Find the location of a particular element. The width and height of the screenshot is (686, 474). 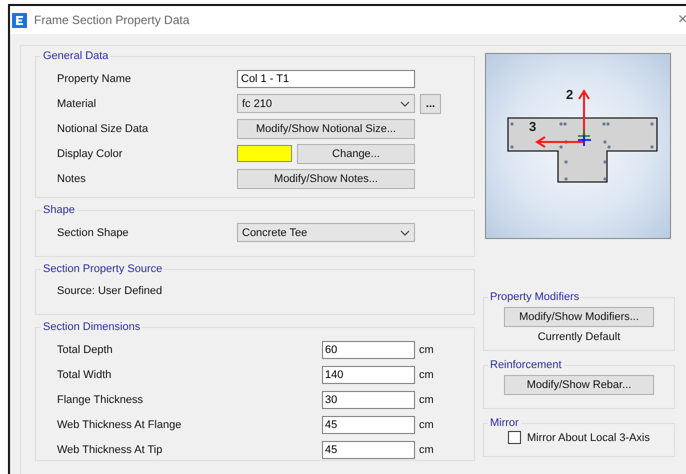

source-text: Source: User Defined is located at coordinates (110, 291).